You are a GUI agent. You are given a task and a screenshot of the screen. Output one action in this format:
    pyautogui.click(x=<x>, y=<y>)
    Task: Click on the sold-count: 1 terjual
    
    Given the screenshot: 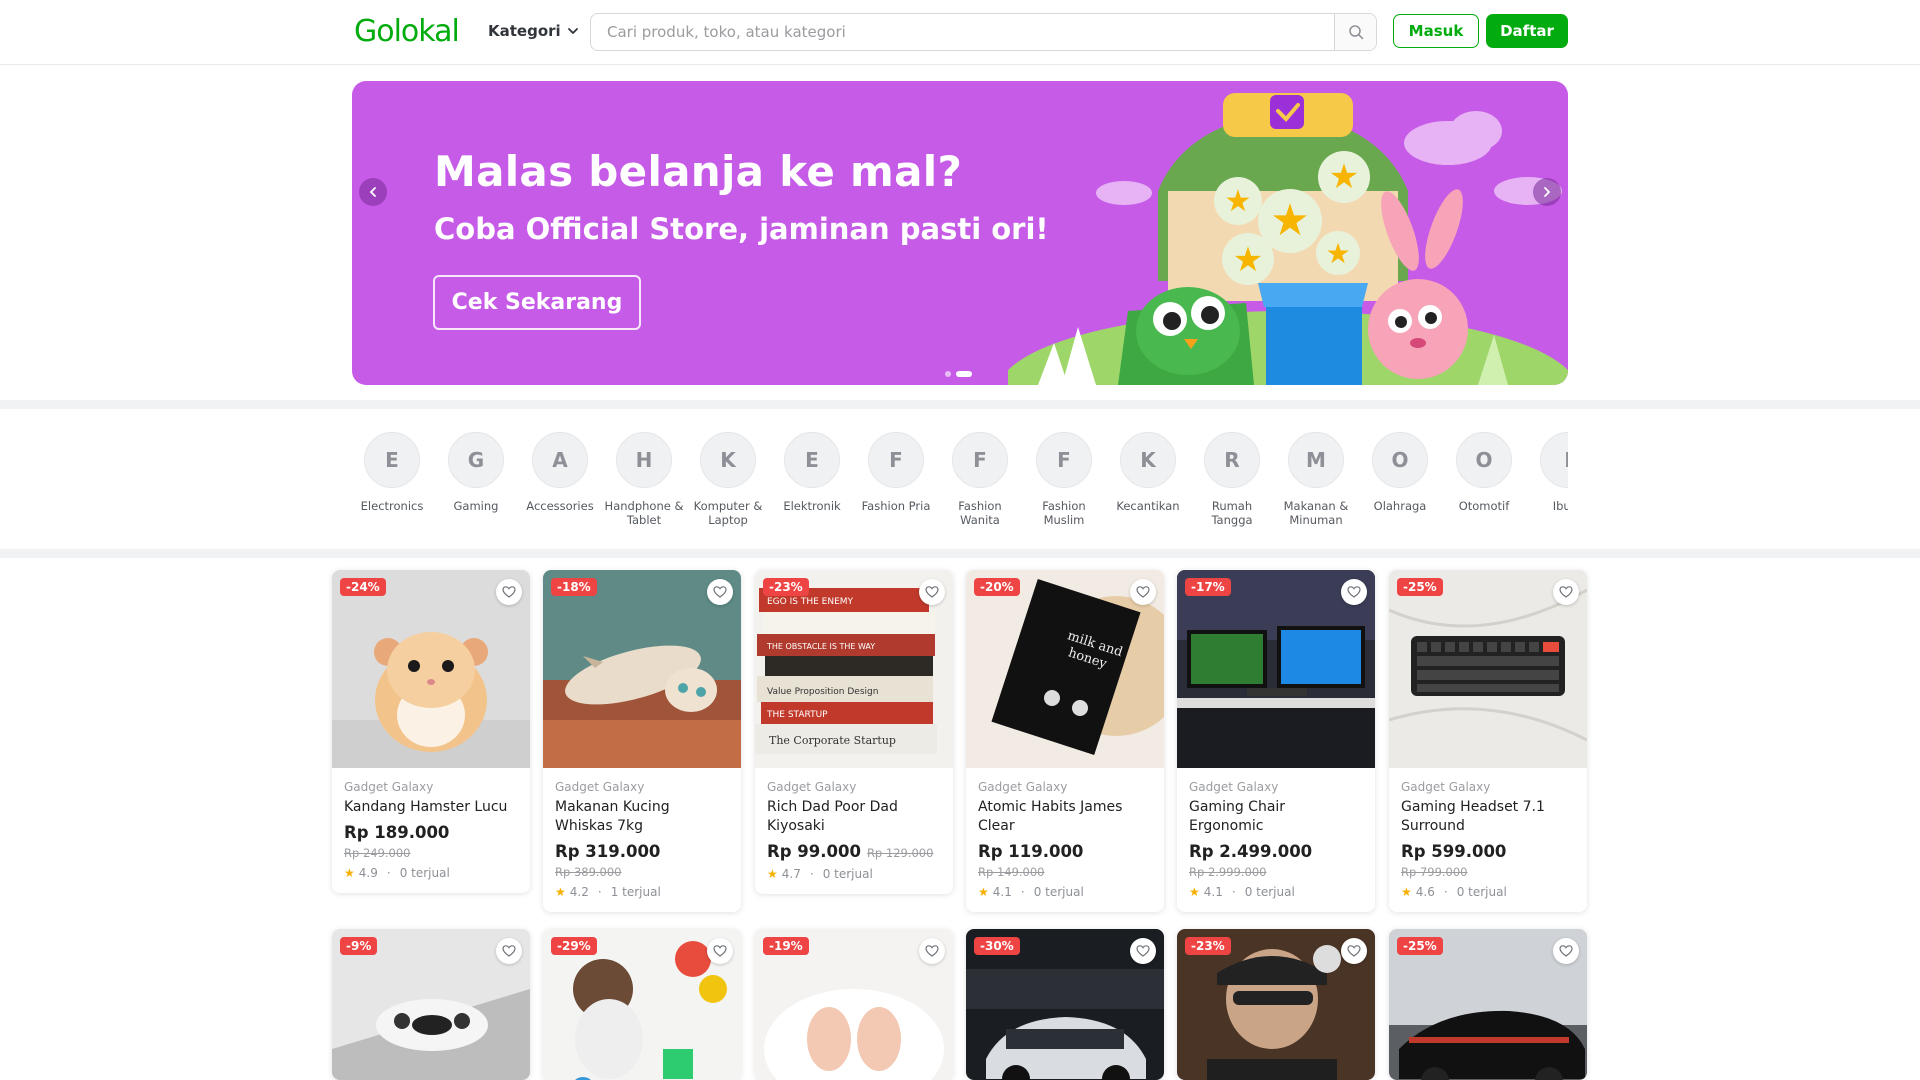 What is the action you would take?
    pyautogui.click(x=635, y=892)
    